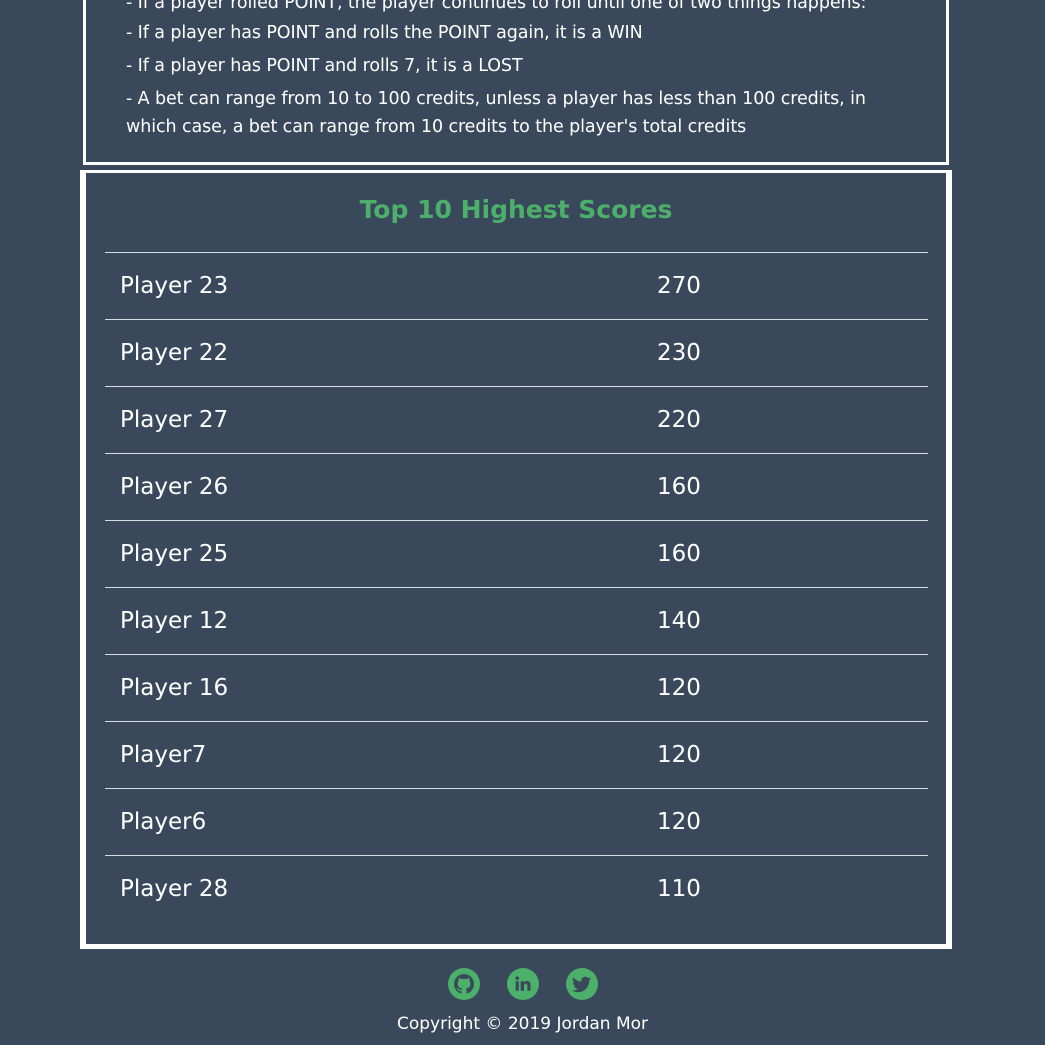 The height and width of the screenshot is (1045, 1045). Describe the element at coordinates (516, 209) in the screenshot. I see `high-scores-title: Top 10 Highest Scores` at that location.